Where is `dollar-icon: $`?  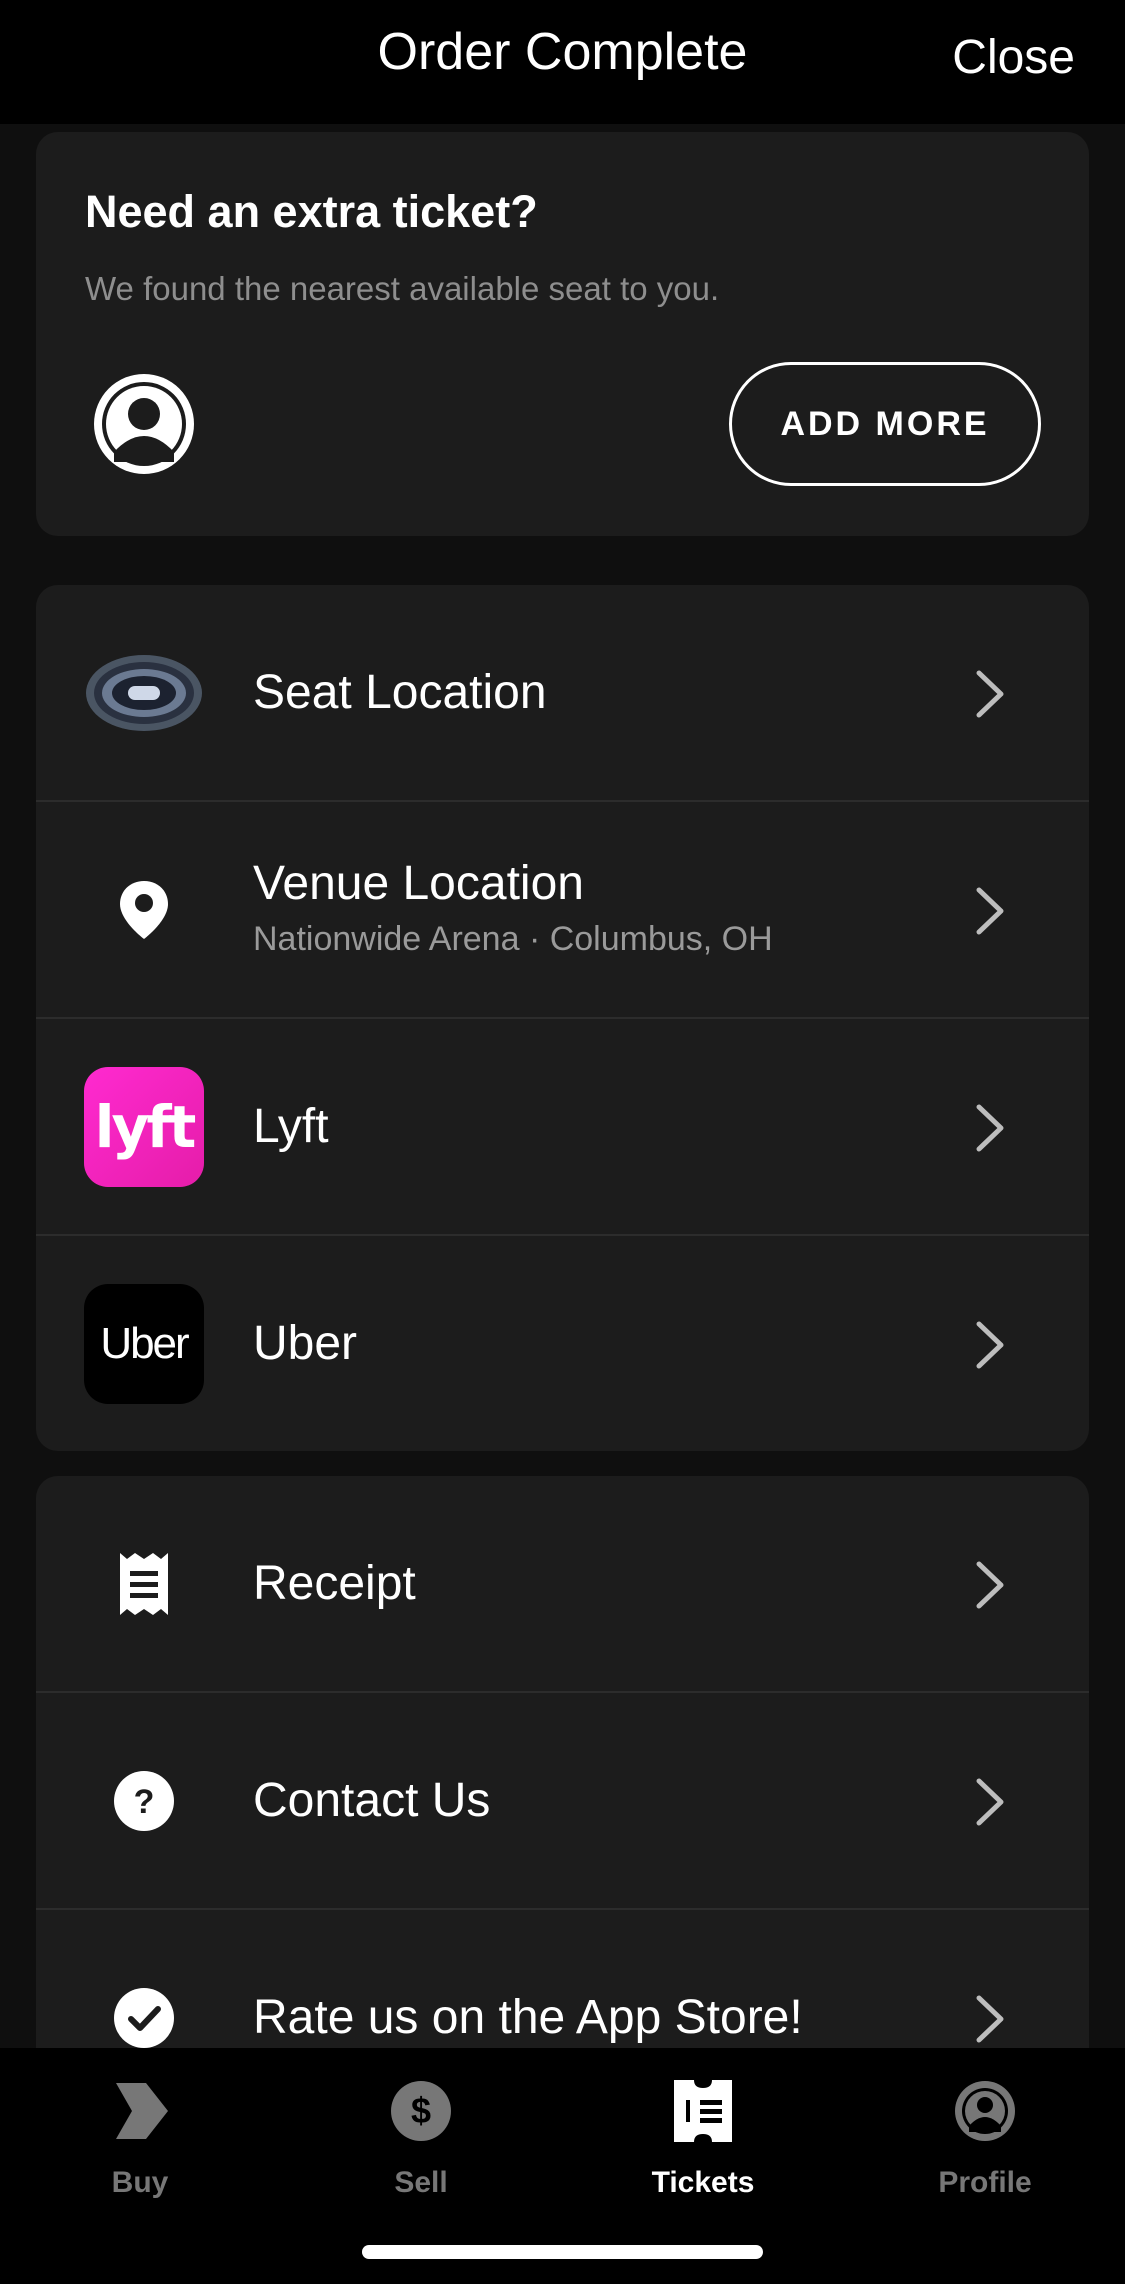
dollar-icon: $ is located at coordinates (421, 2111).